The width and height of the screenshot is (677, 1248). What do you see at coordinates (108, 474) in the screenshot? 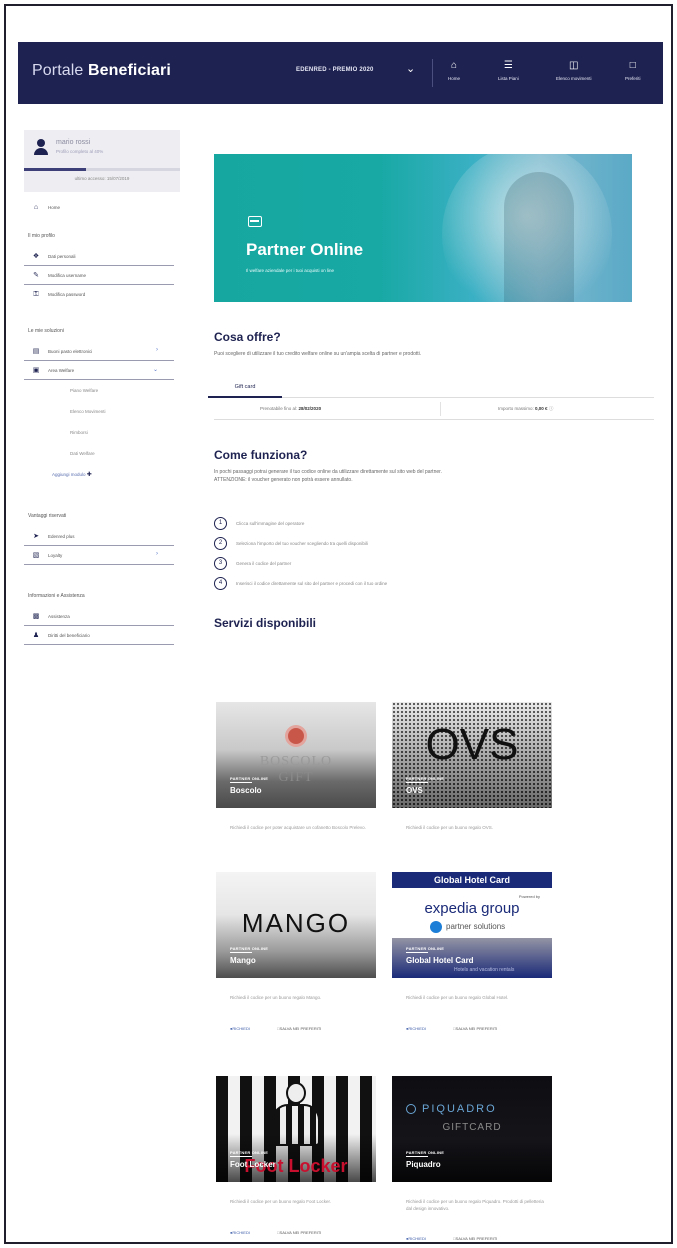
I see `add-module-link: Aggiungi modulo ✚` at bounding box center [108, 474].